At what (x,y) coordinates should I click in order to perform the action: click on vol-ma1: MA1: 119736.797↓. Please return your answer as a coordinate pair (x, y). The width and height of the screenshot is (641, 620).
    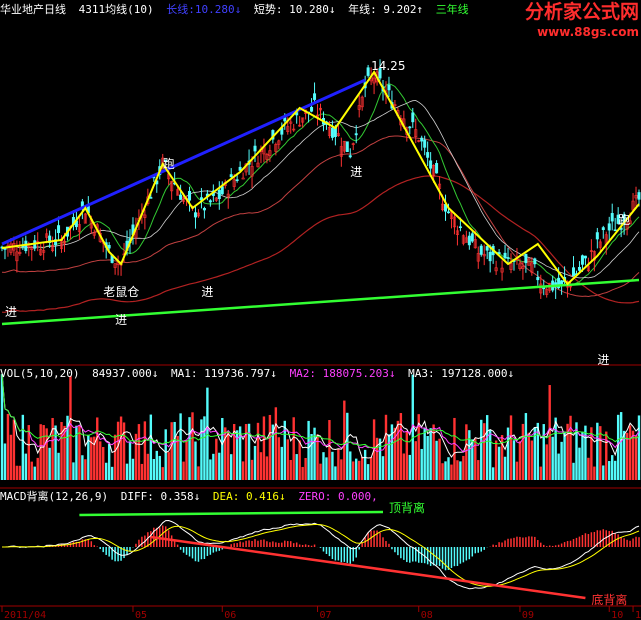
    Looking at the image, I should click on (223, 373).